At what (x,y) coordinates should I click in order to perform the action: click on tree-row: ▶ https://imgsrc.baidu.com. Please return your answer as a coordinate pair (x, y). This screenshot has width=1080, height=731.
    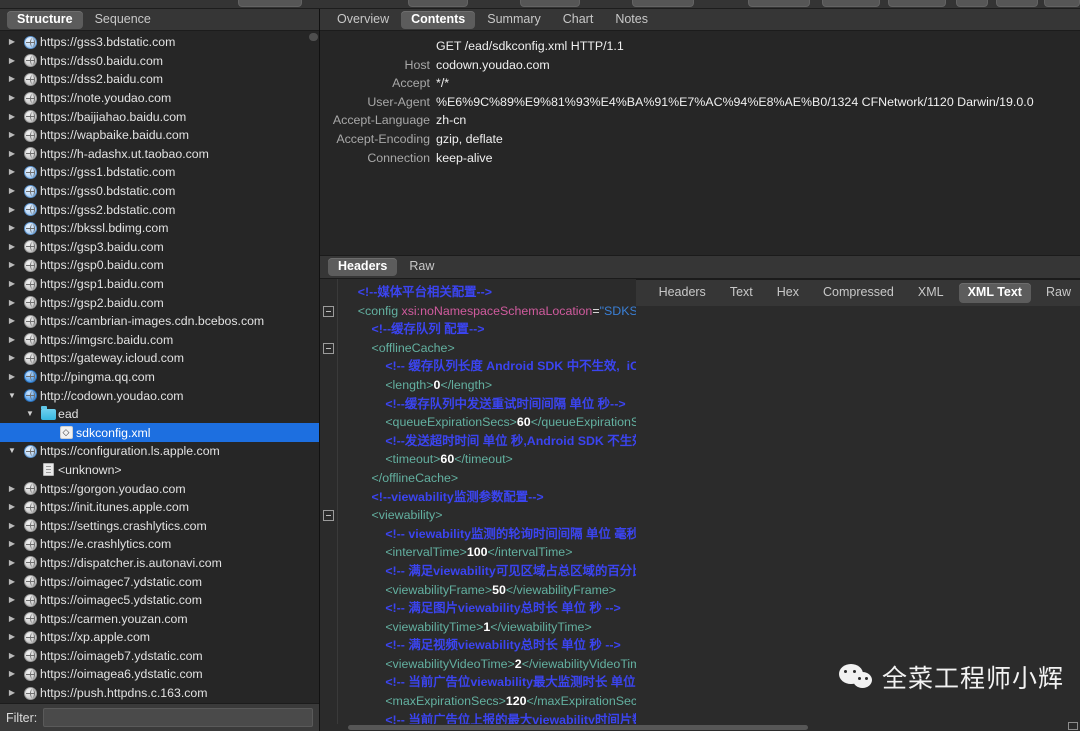
    Looking at the image, I should click on (159, 340).